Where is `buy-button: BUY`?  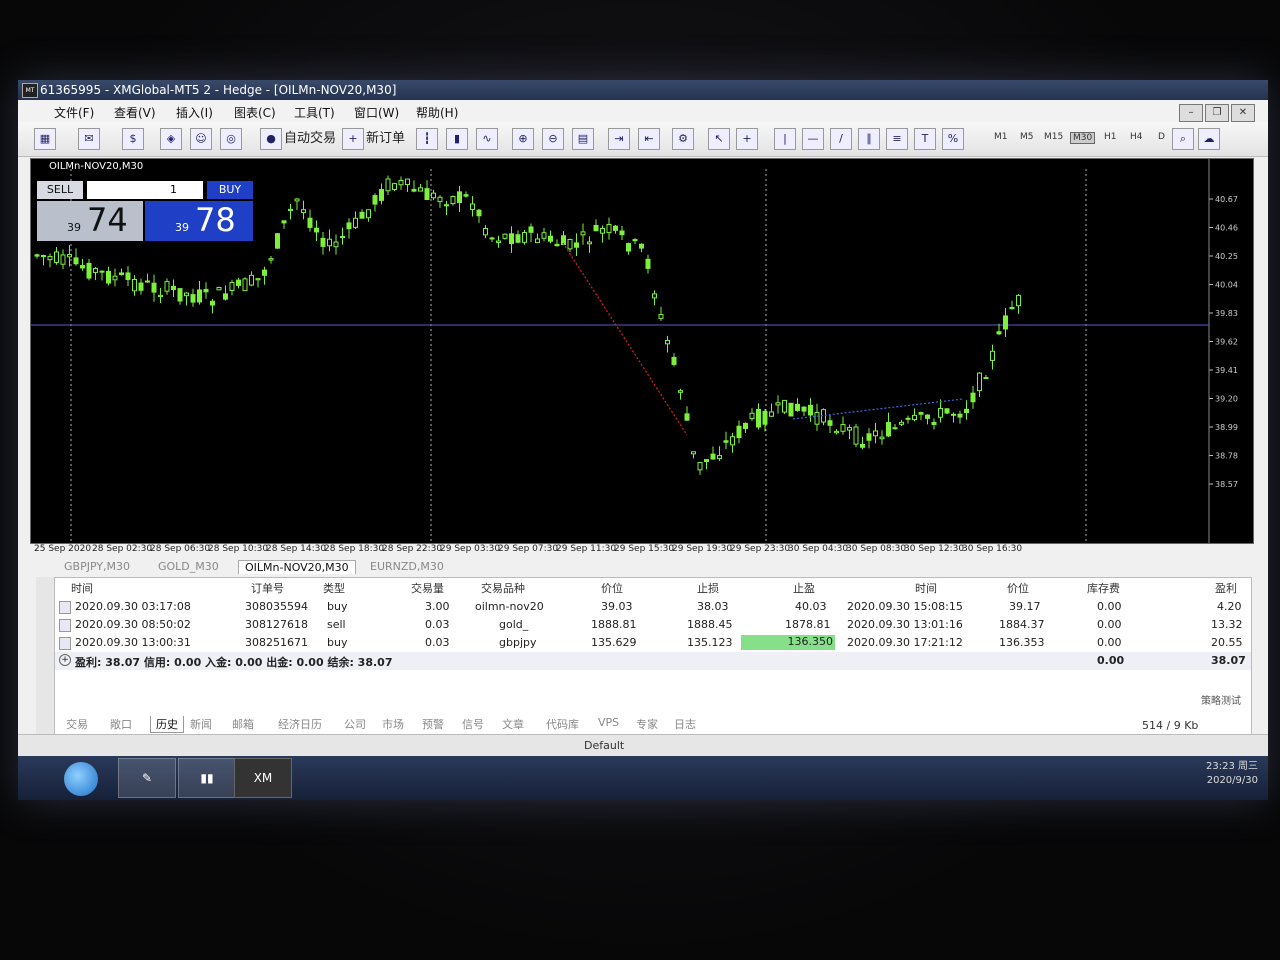 buy-button: BUY is located at coordinates (230, 190).